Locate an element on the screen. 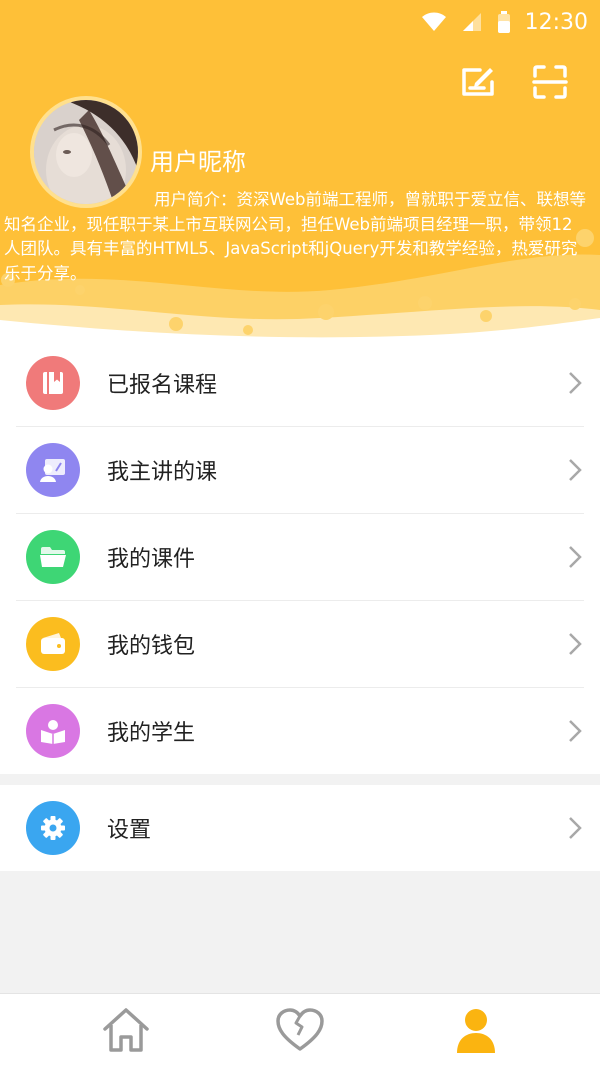 The height and width of the screenshot is (1068, 600). menu-item-my-wallet: 我的钱包 is located at coordinates (300, 644).